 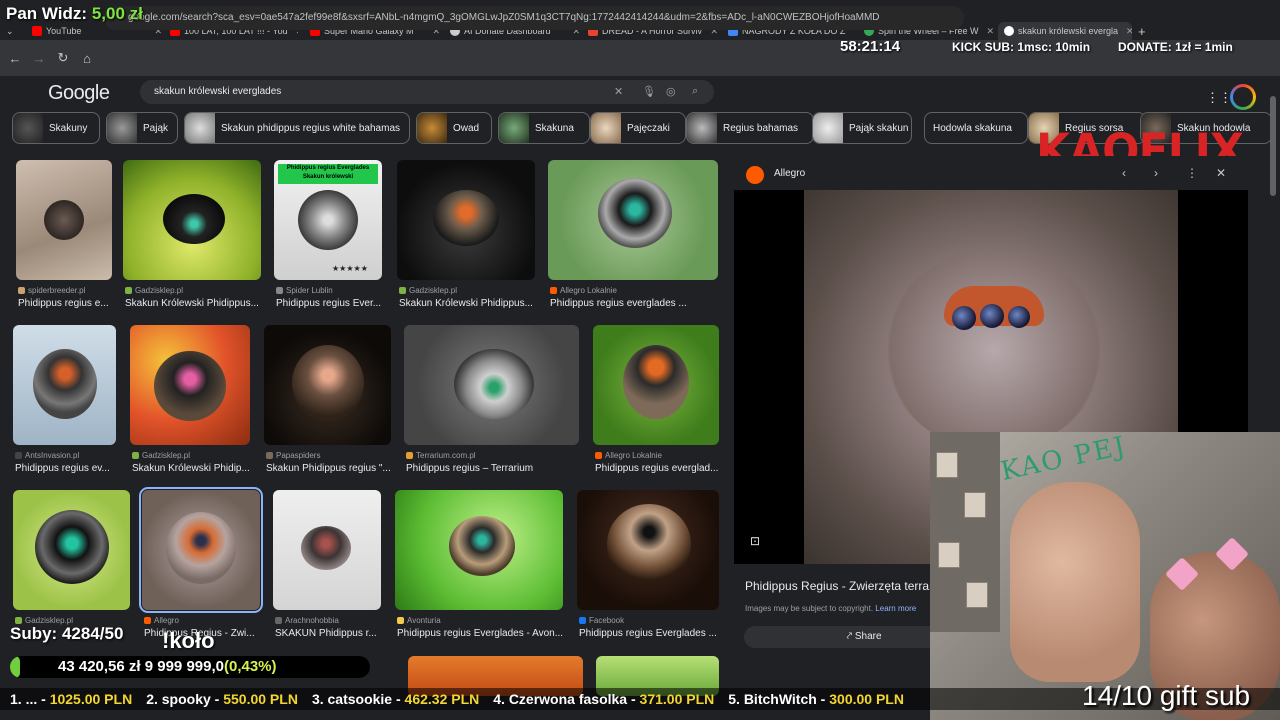 I want to click on scrollbar, so click(x=1273, y=146).